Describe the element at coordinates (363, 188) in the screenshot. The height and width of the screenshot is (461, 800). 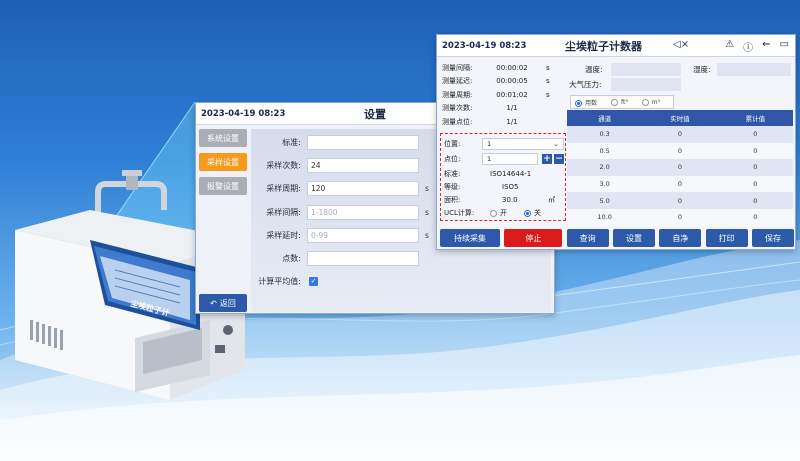
I see `sample-period-input: 120` at that location.